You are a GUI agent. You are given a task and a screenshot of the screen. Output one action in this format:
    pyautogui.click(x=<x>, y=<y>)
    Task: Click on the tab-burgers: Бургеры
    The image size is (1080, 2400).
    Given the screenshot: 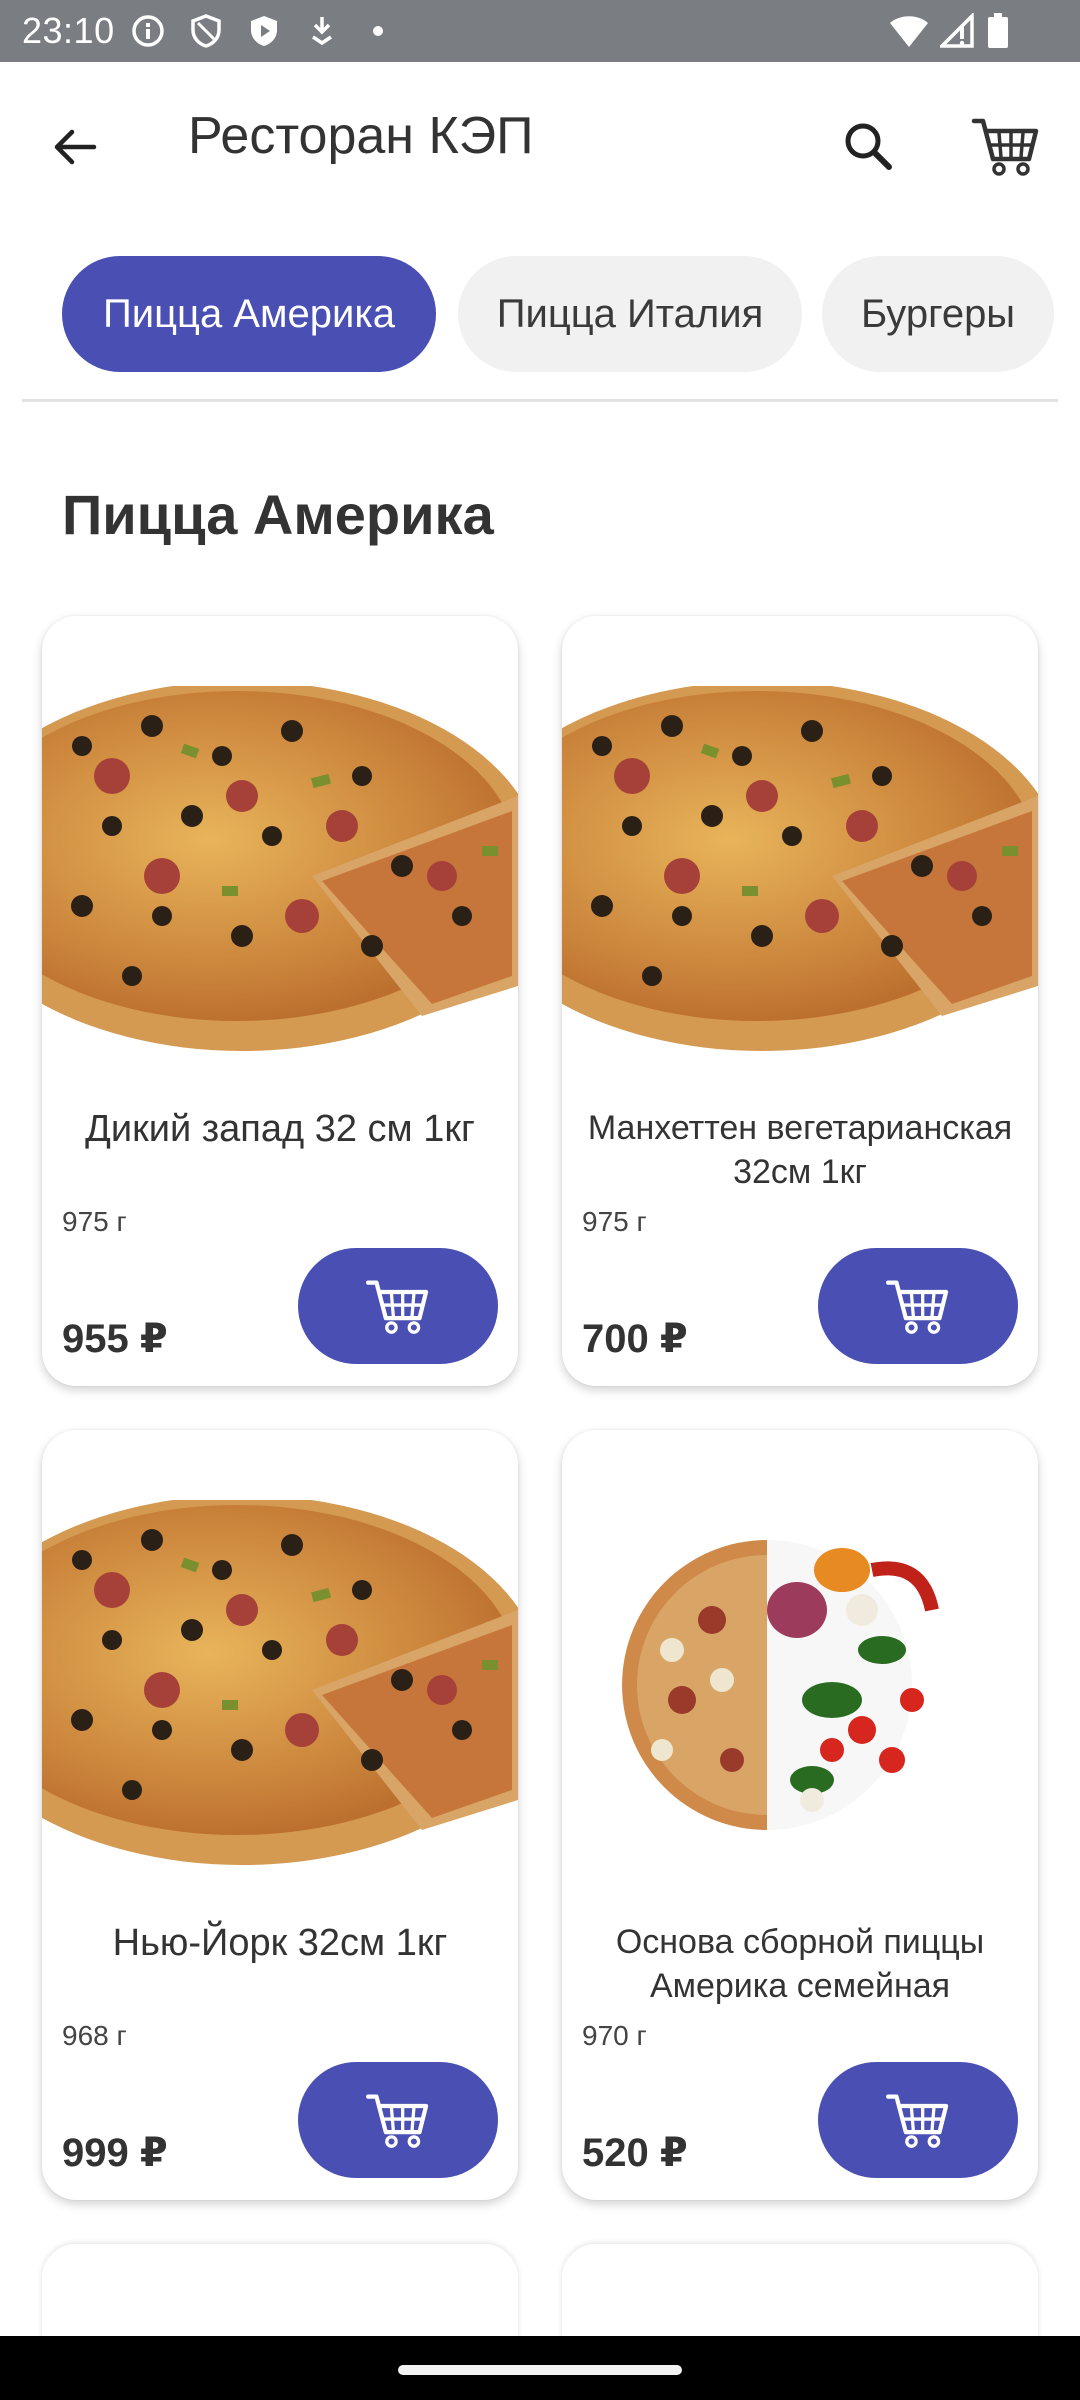 What is the action you would take?
    pyautogui.click(x=938, y=314)
    